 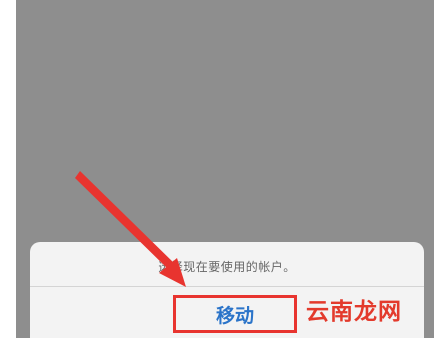 What do you see at coordinates (227, 267) in the screenshot?
I see `sheet-prompt-text: 选择现在要使用的帐户。` at bounding box center [227, 267].